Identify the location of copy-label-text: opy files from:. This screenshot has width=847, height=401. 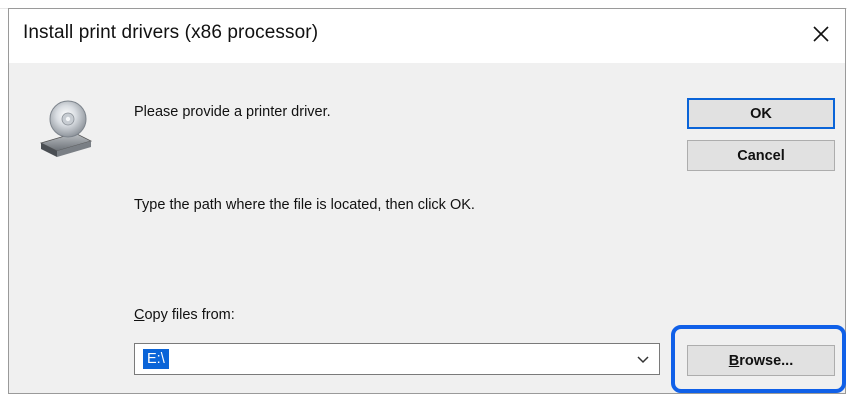
(189, 315).